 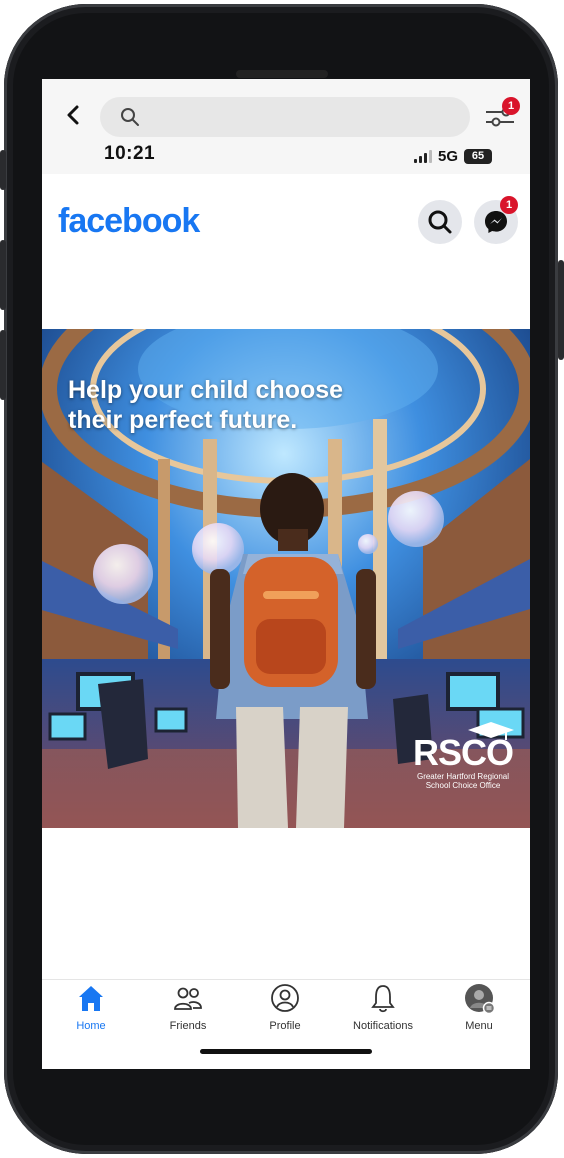 I want to click on app-header: facebook 1, so click(x=286, y=211).